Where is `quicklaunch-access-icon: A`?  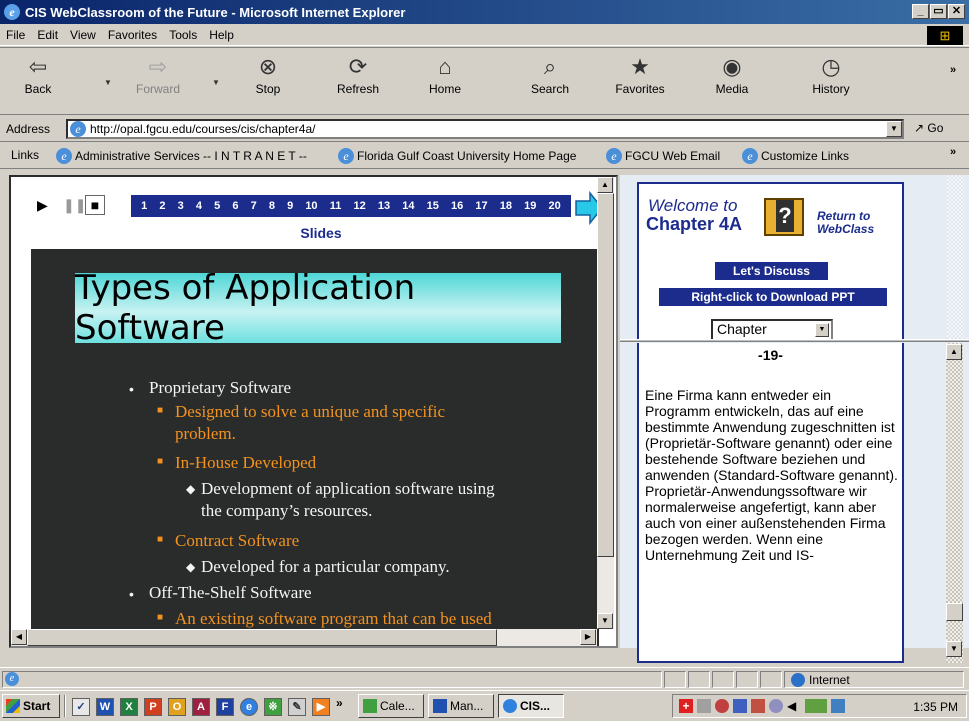
quicklaunch-access-icon: A is located at coordinates (201, 707).